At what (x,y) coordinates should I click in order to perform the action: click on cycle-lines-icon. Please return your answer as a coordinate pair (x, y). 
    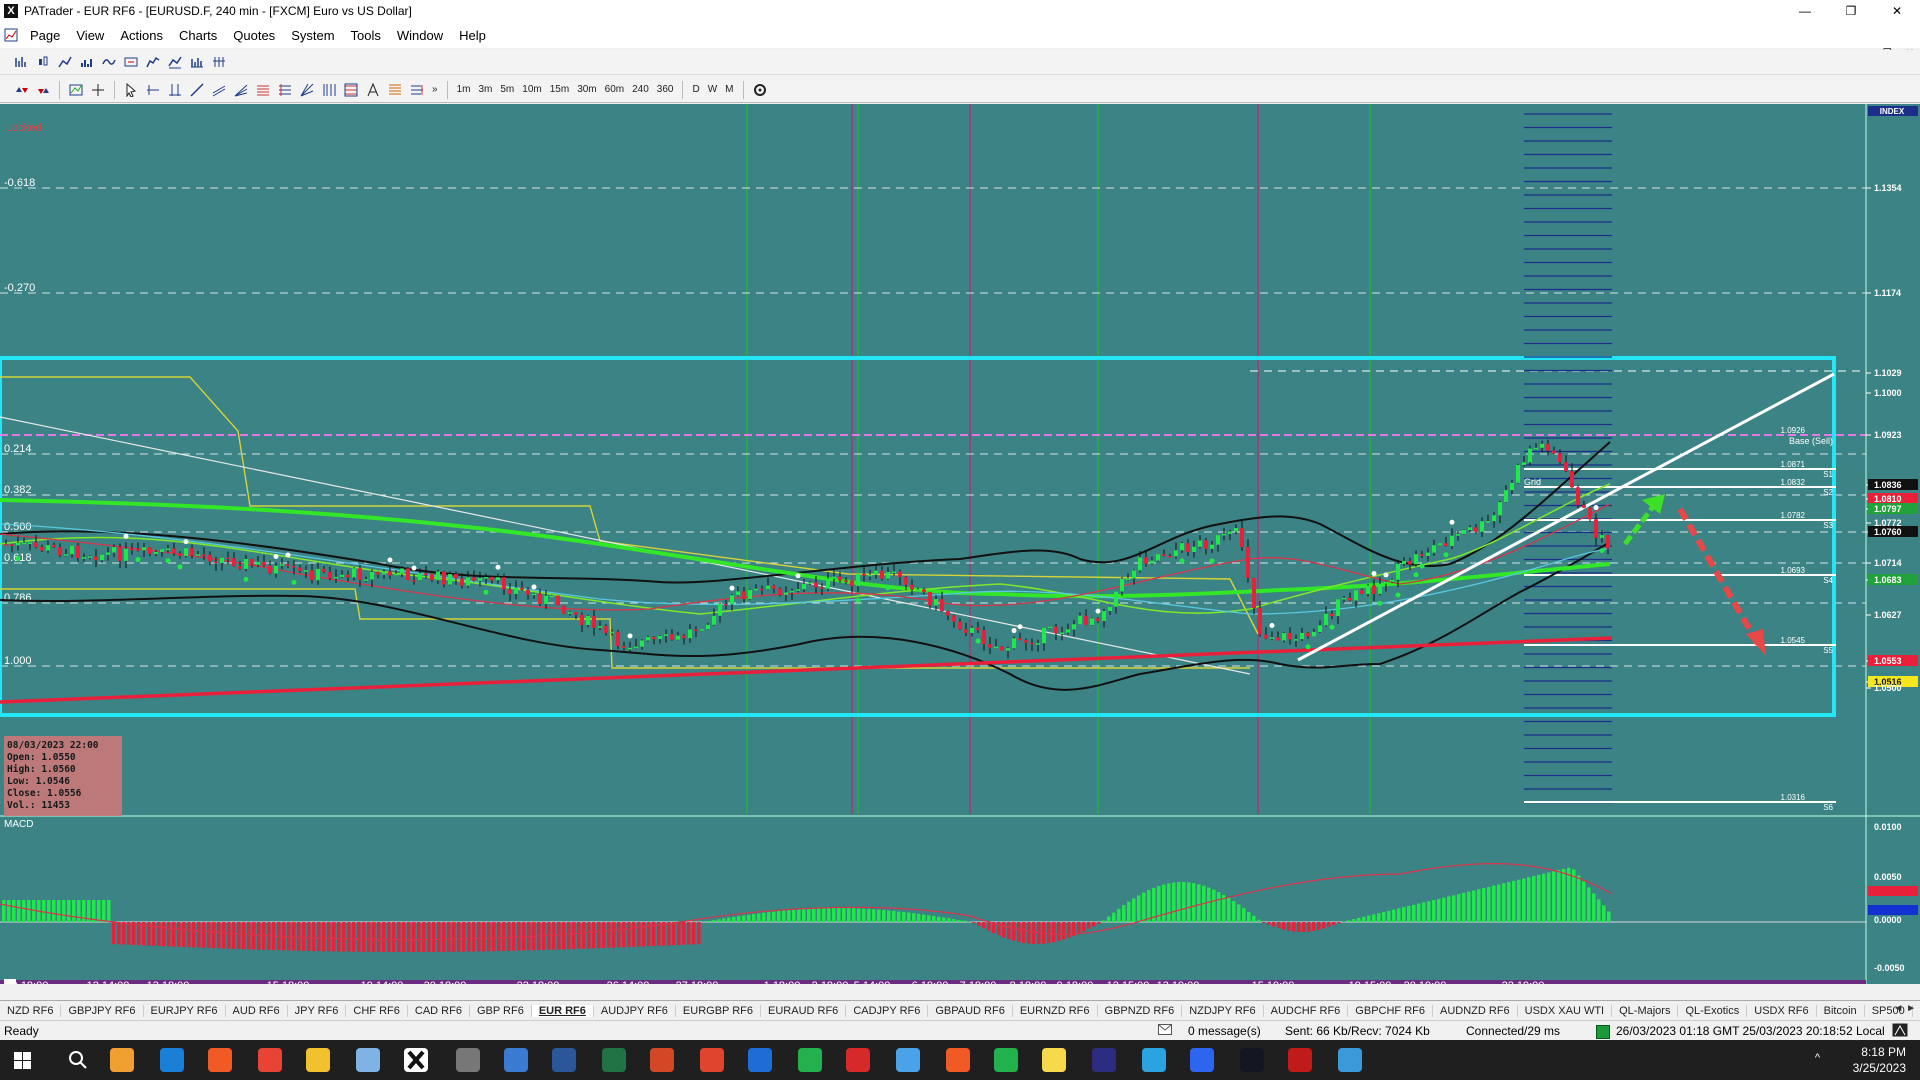
    Looking at the image, I should click on (351, 90).